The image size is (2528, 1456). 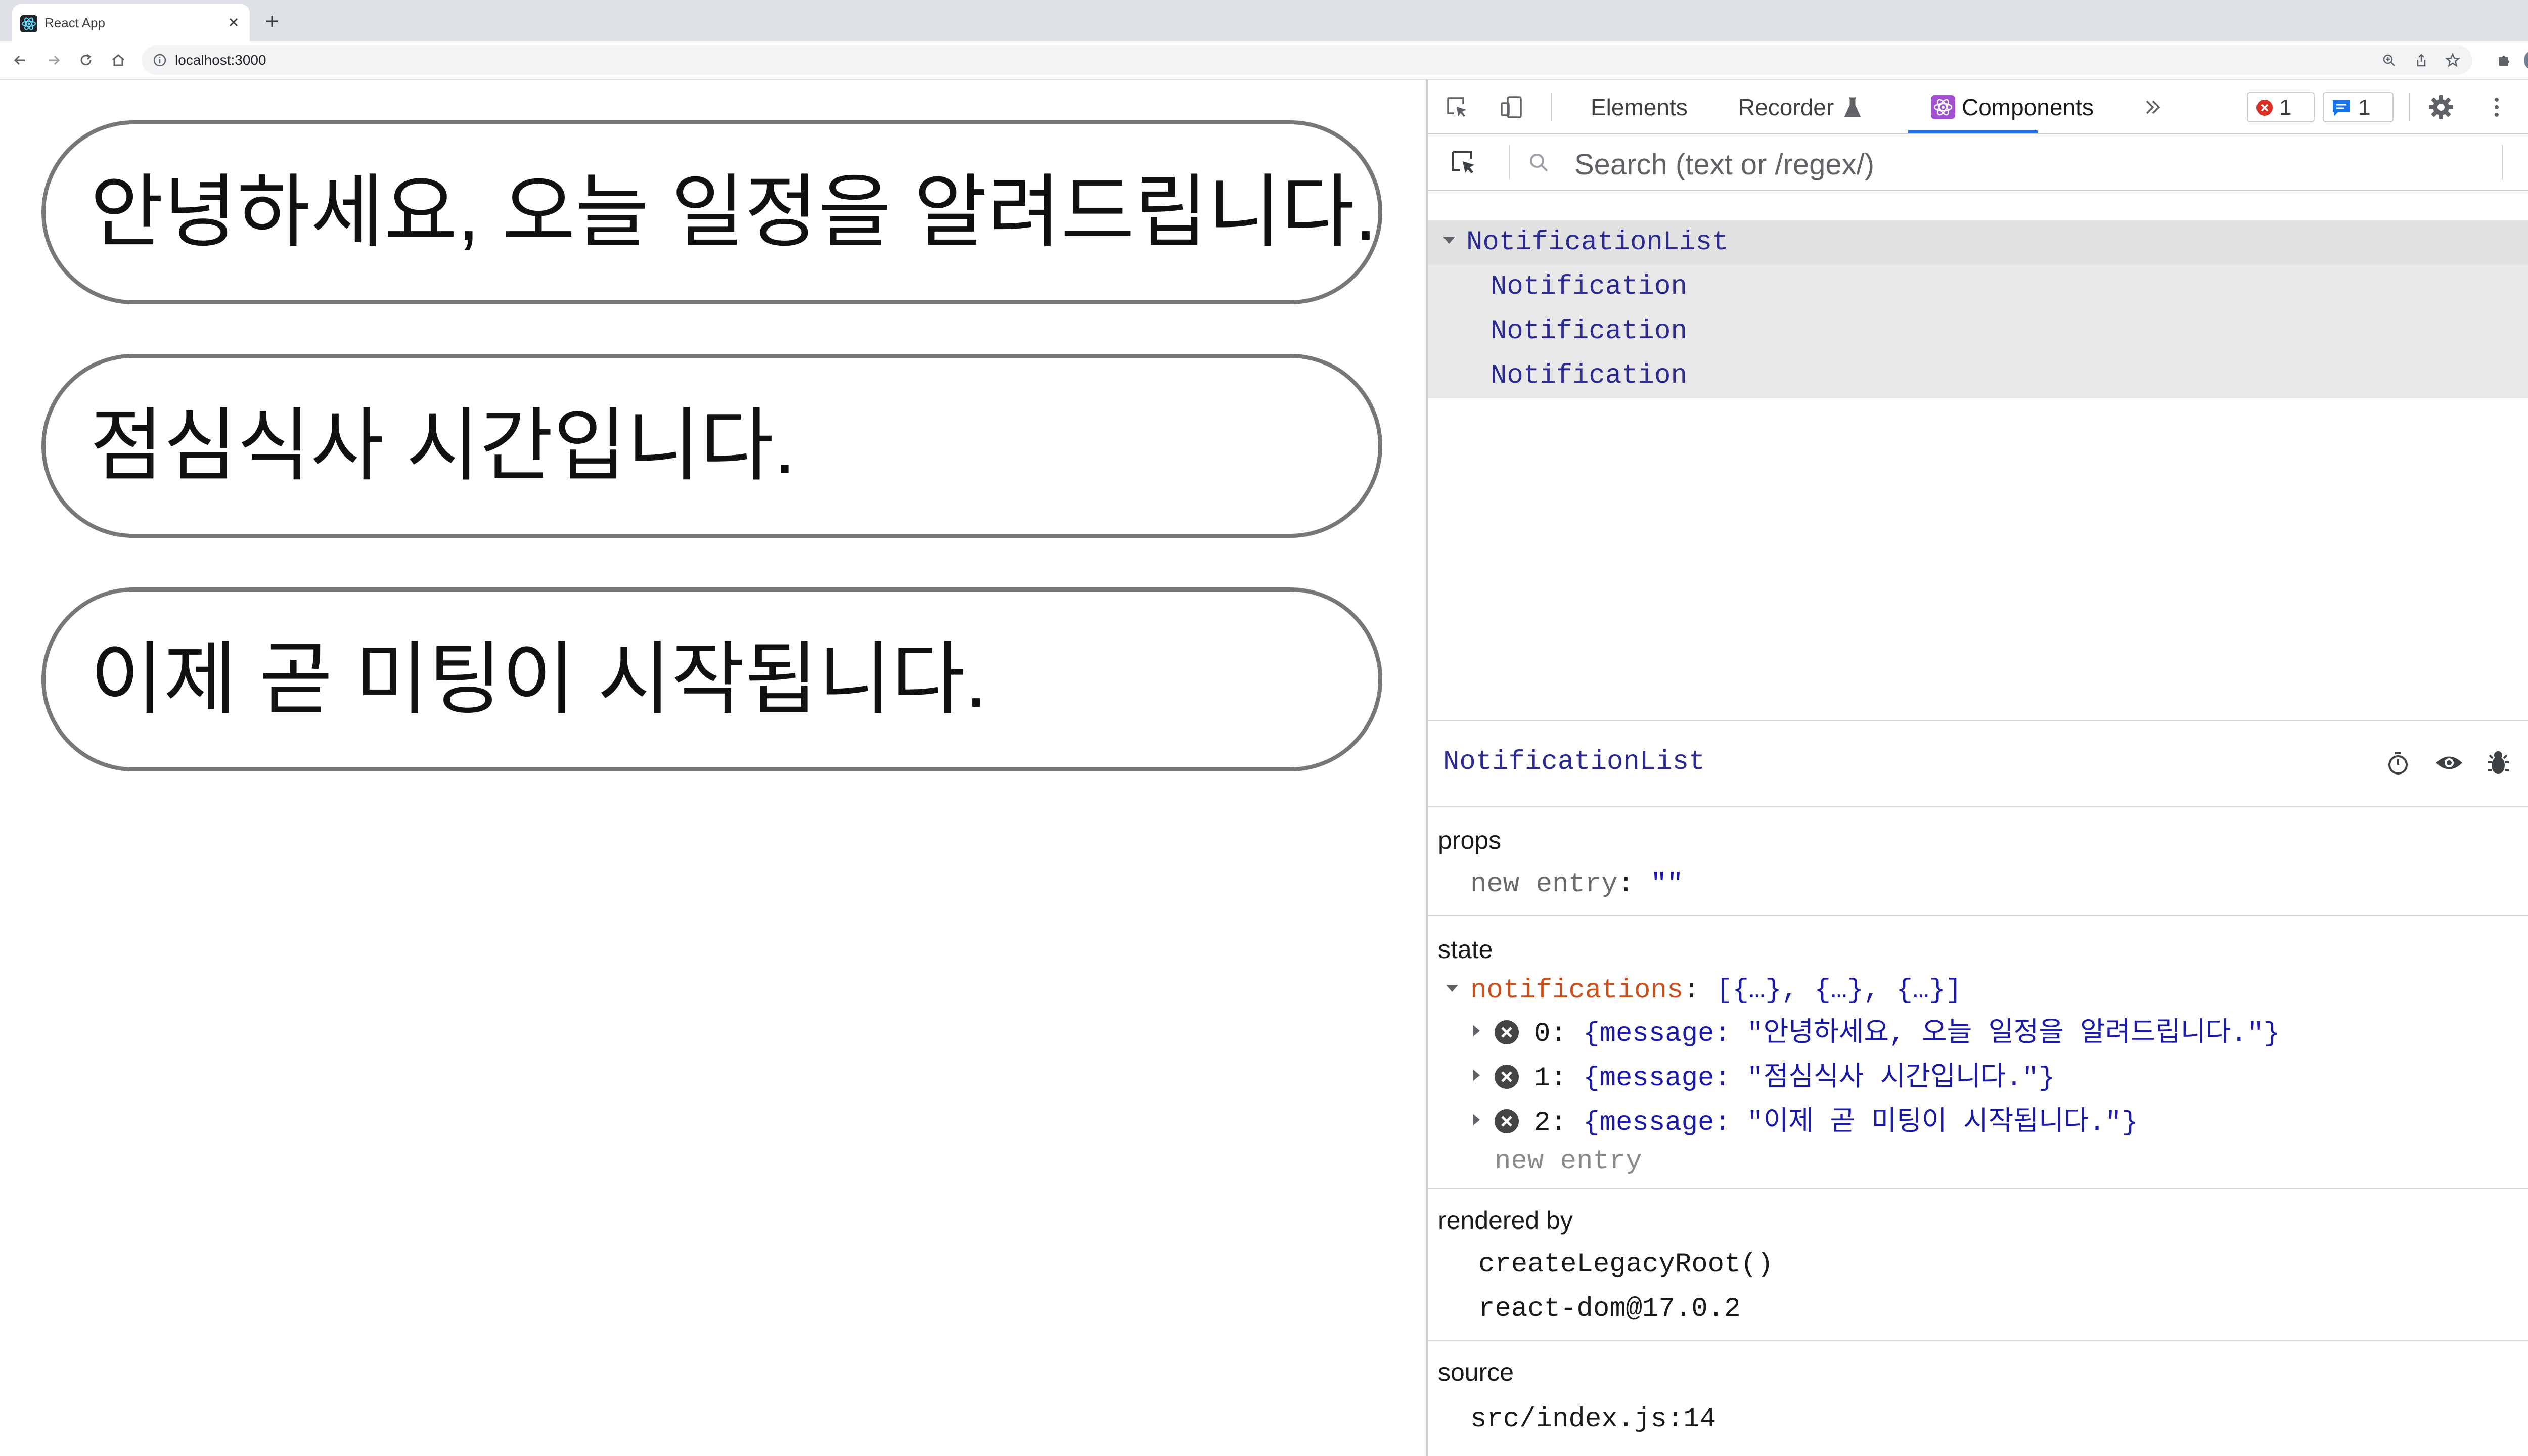 I want to click on back-icon, so click(x=20, y=60).